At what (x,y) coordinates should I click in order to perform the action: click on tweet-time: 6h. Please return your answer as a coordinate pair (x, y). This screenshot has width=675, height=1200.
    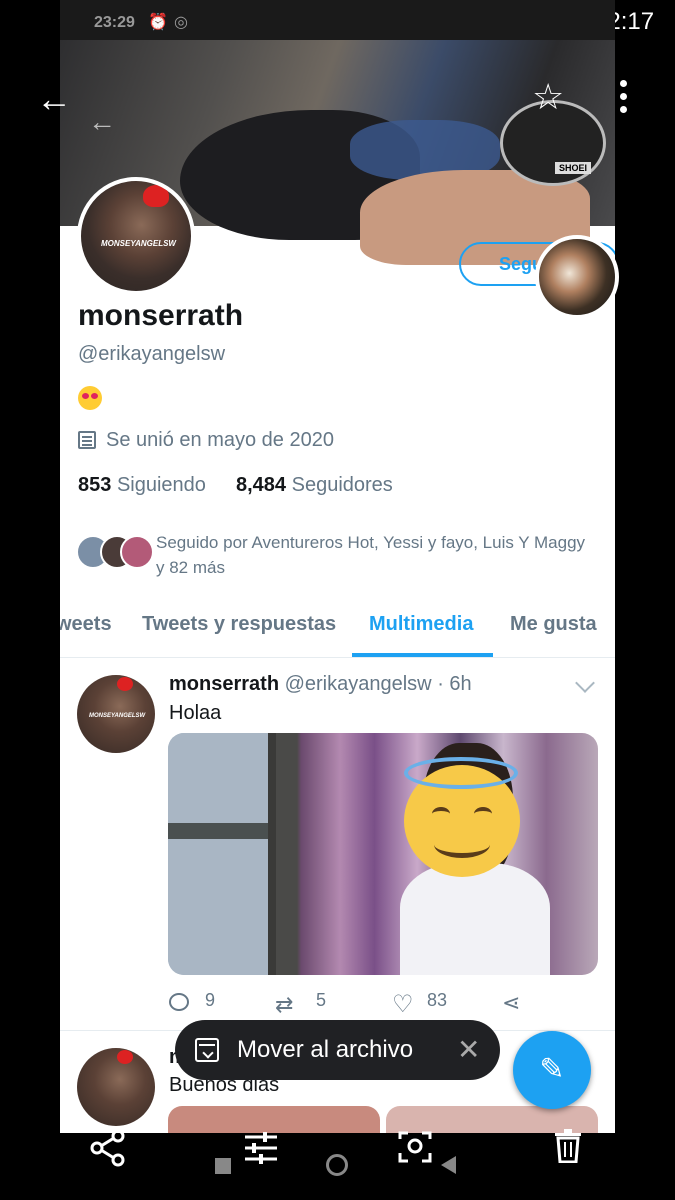
    Looking at the image, I should click on (460, 684).